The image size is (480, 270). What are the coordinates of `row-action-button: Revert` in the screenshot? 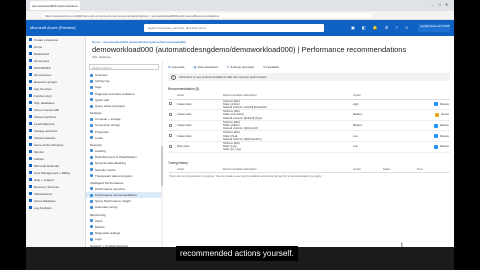 It's located at (416, 114).